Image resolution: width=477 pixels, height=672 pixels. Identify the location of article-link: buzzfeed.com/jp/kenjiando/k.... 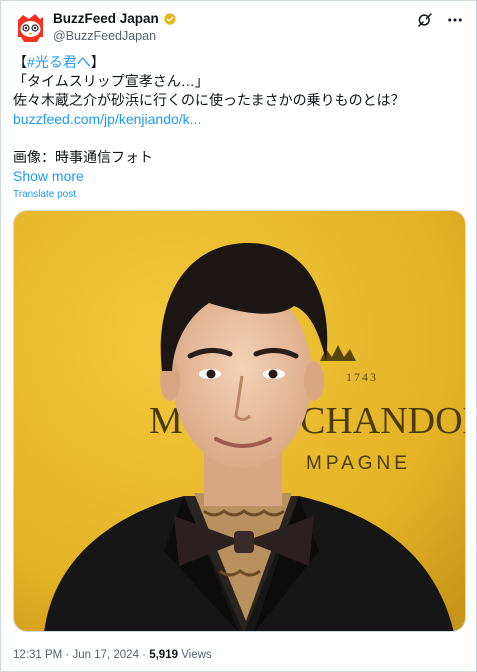
(238, 119).